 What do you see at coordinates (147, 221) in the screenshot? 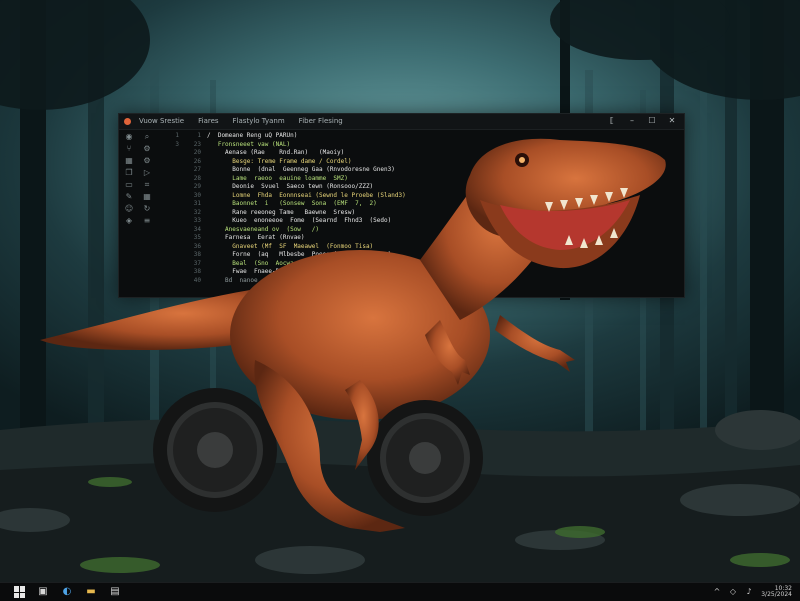
I see `menu-icon: ≡` at bounding box center [147, 221].